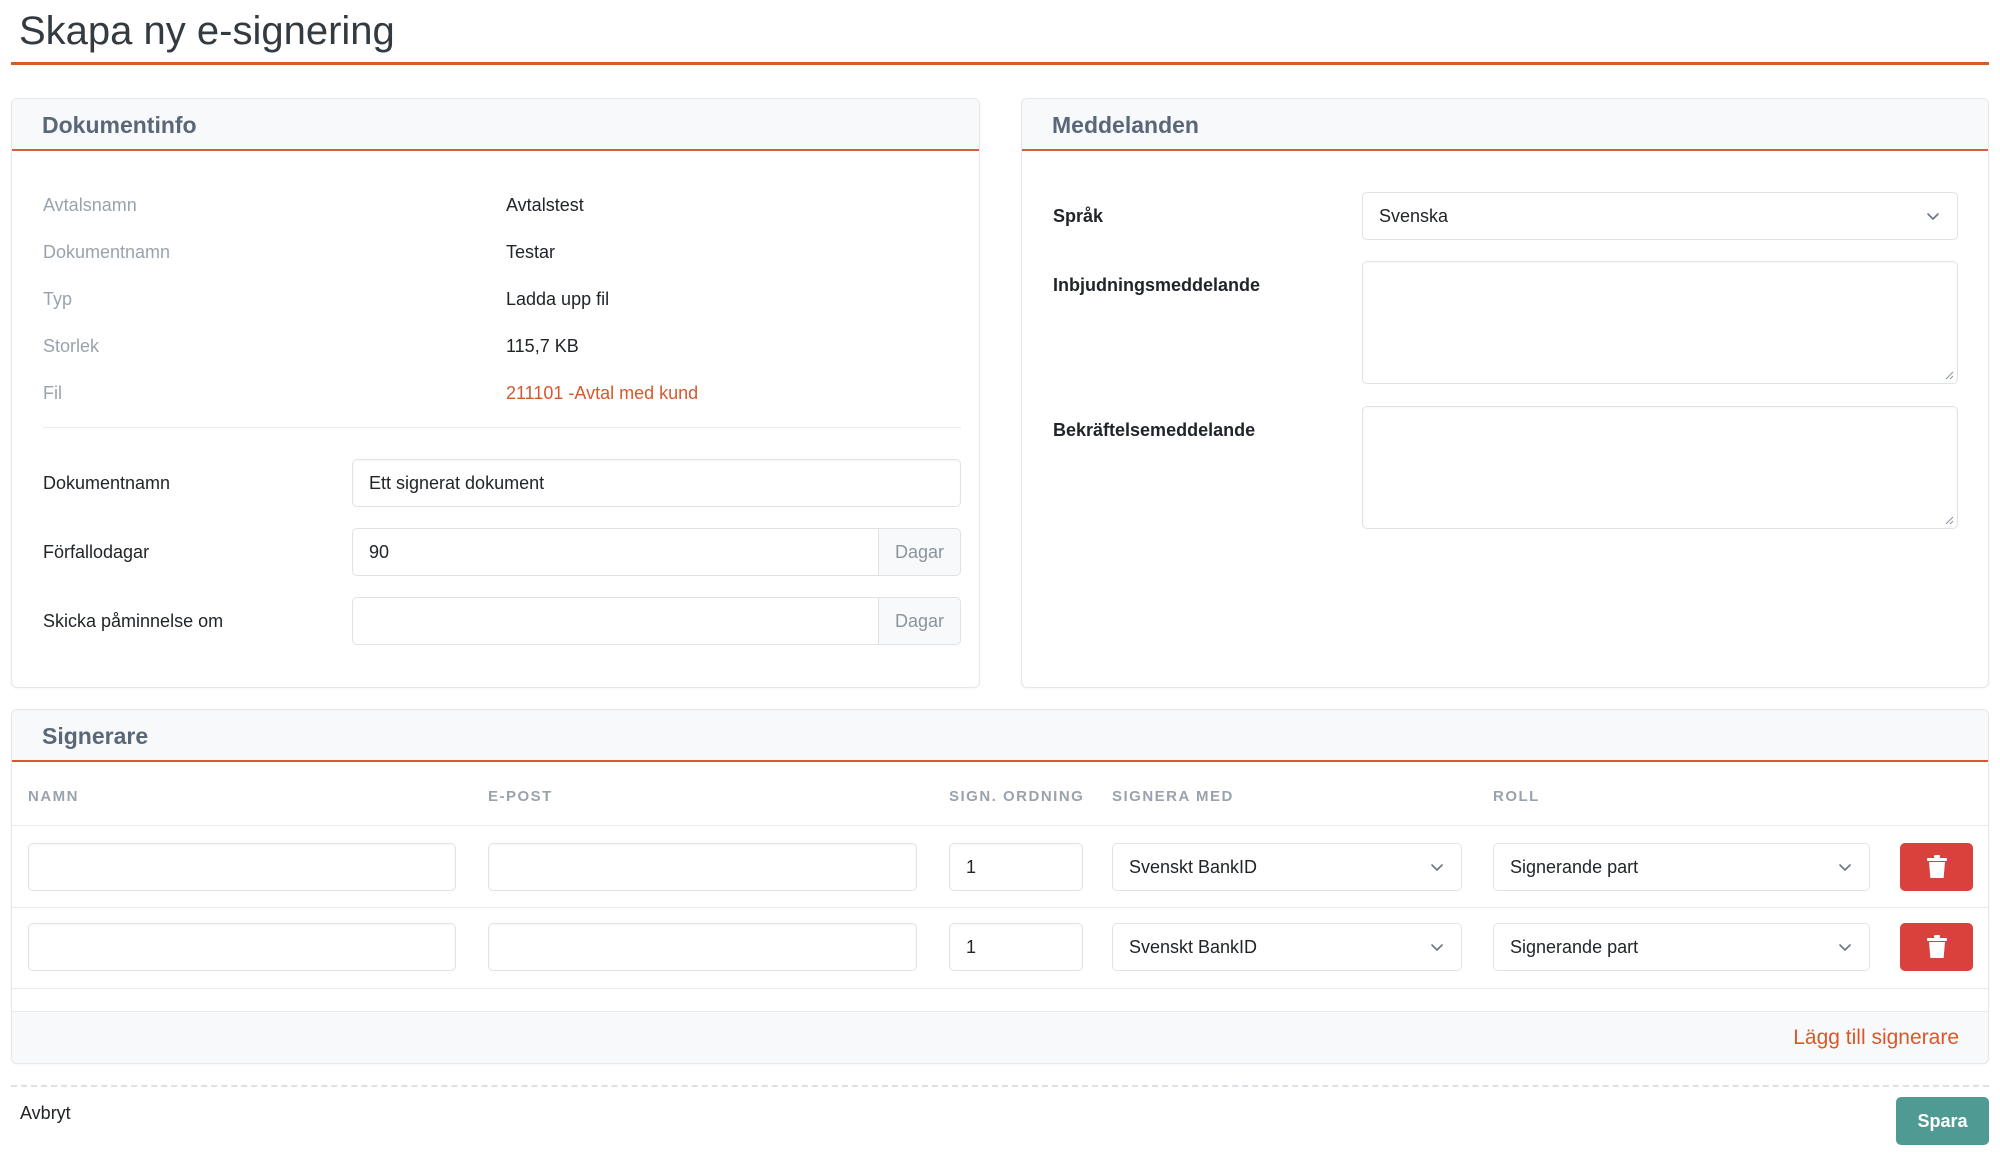  What do you see at coordinates (95, 736) in the screenshot?
I see `signers-card-title: Signerare` at bounding box center [95, 736].